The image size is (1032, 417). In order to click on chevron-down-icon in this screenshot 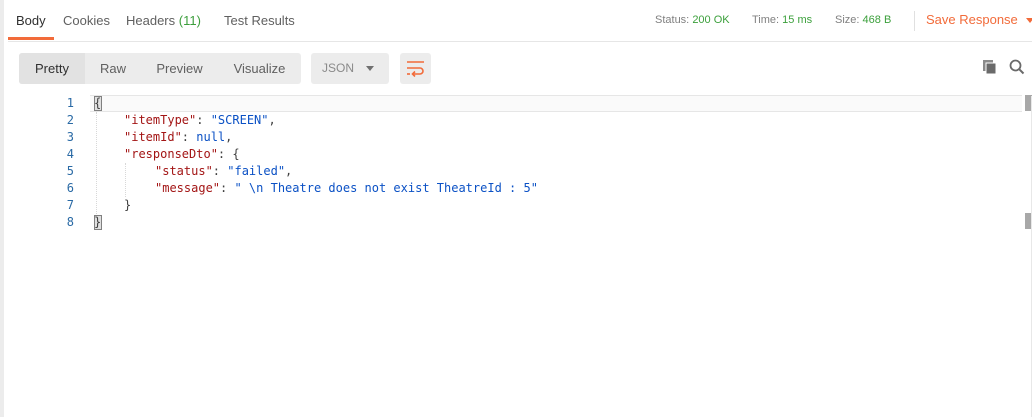, I will do `click(370, 68)`.